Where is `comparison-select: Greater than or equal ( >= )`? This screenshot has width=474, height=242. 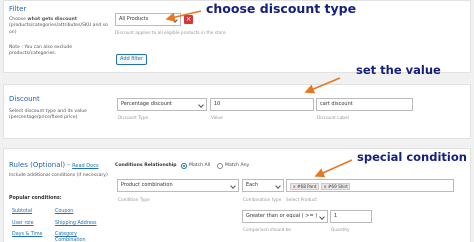
comparison-select: Greater than or equal ( >= ) is located at coordinates (285, 216).